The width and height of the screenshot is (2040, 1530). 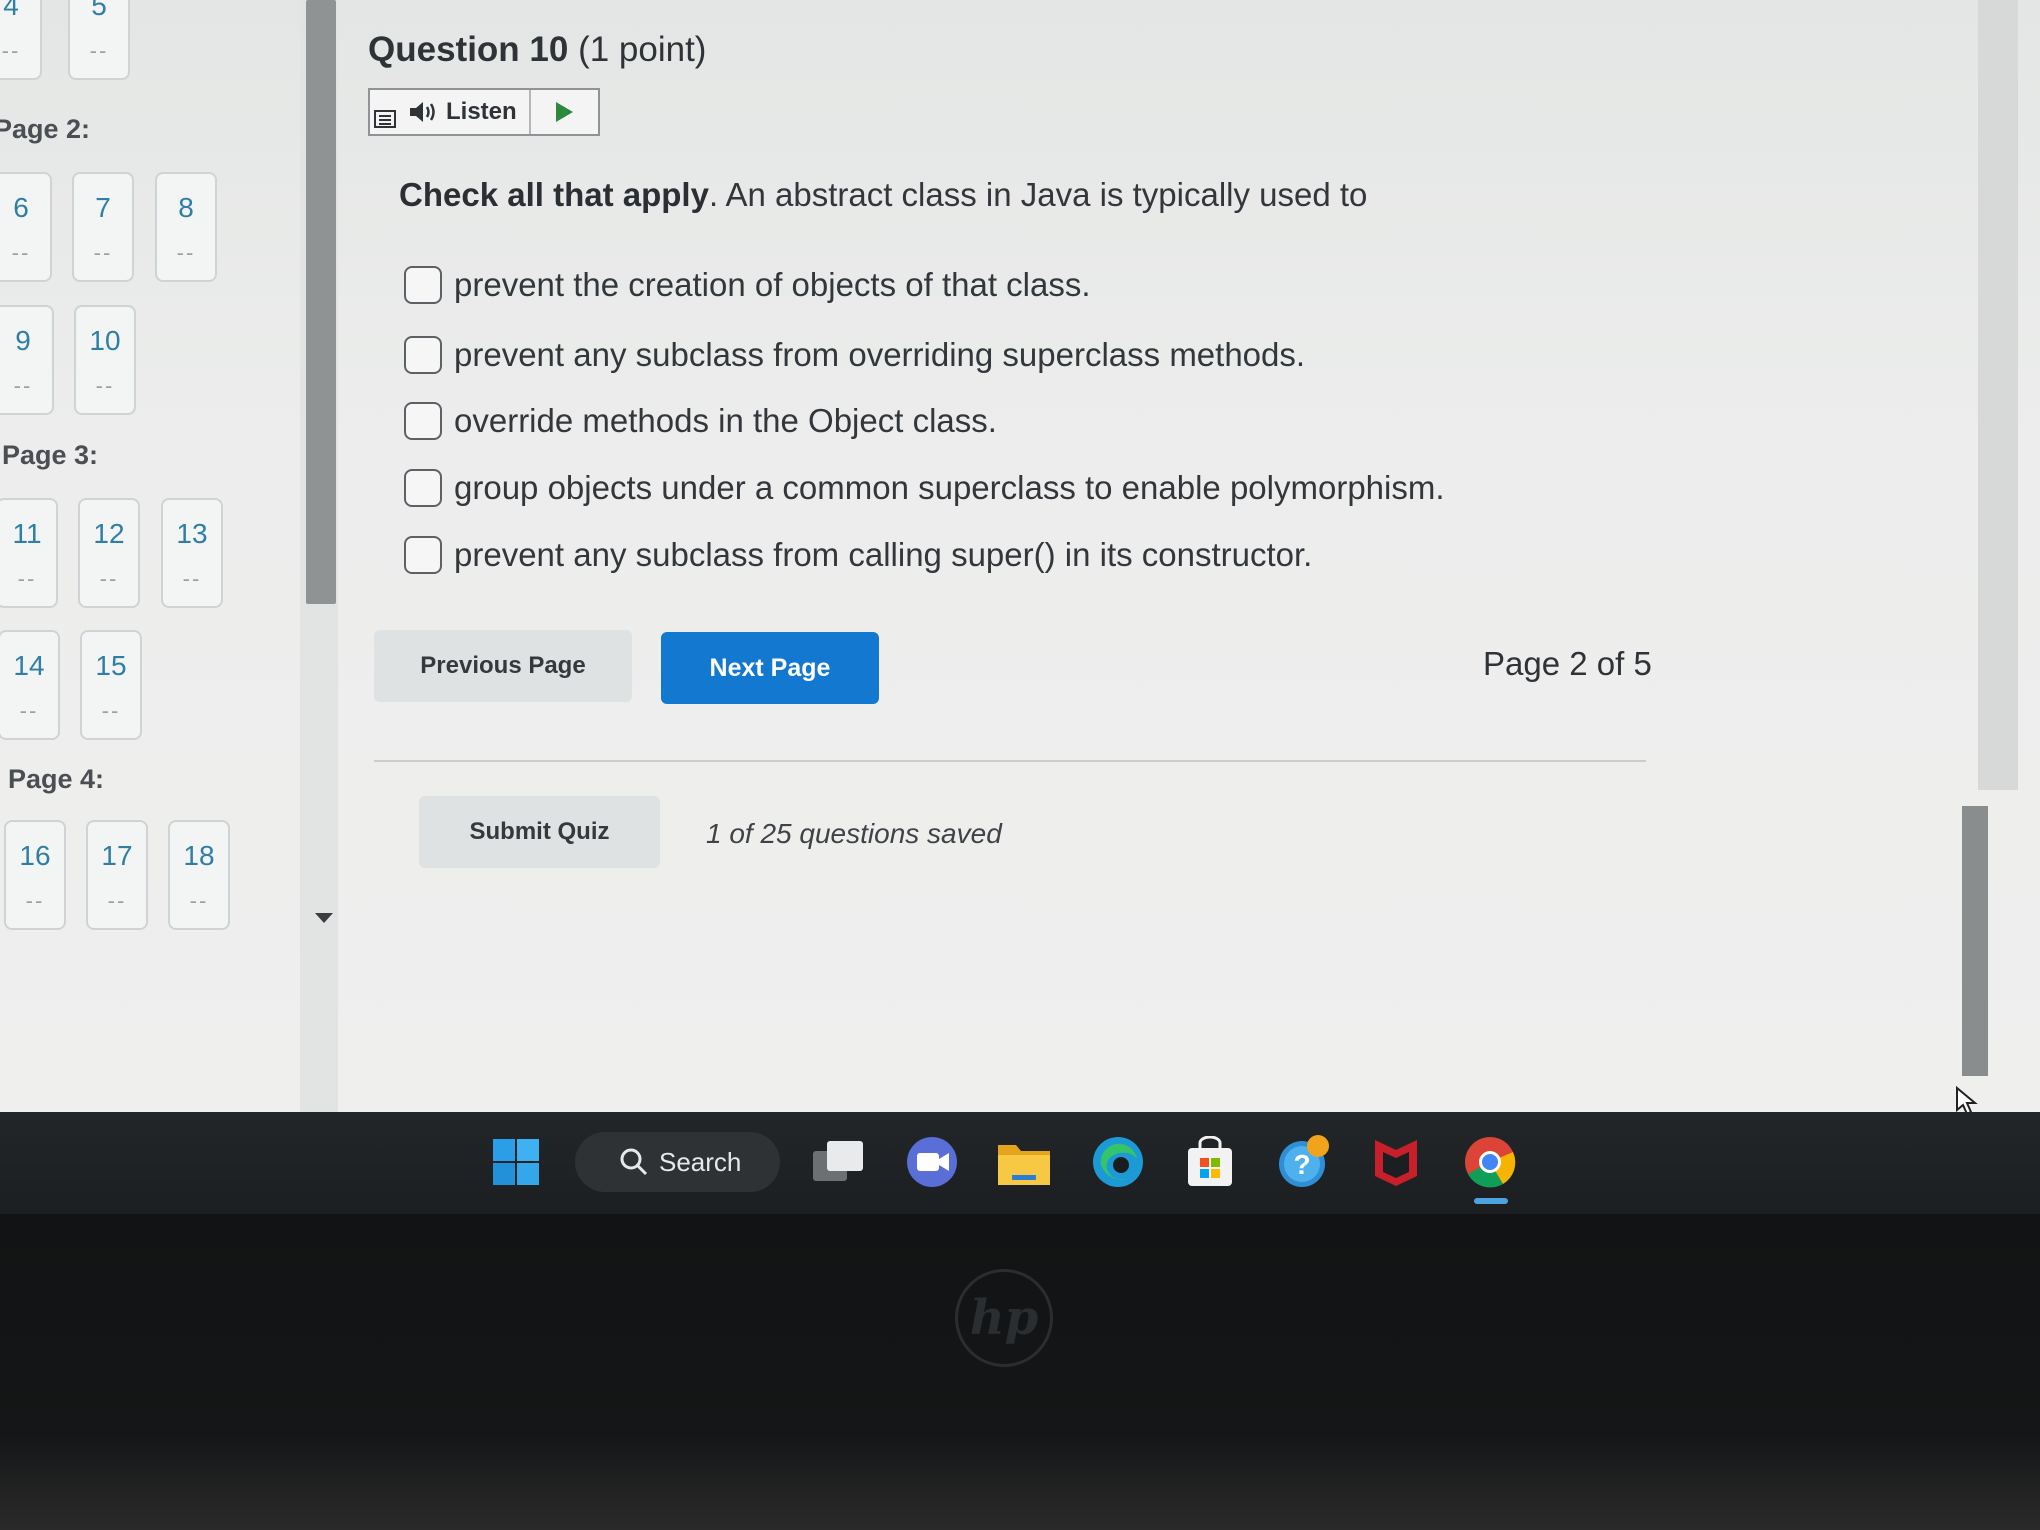 I want to click on question-number: 16, so click(x=35, y=855).